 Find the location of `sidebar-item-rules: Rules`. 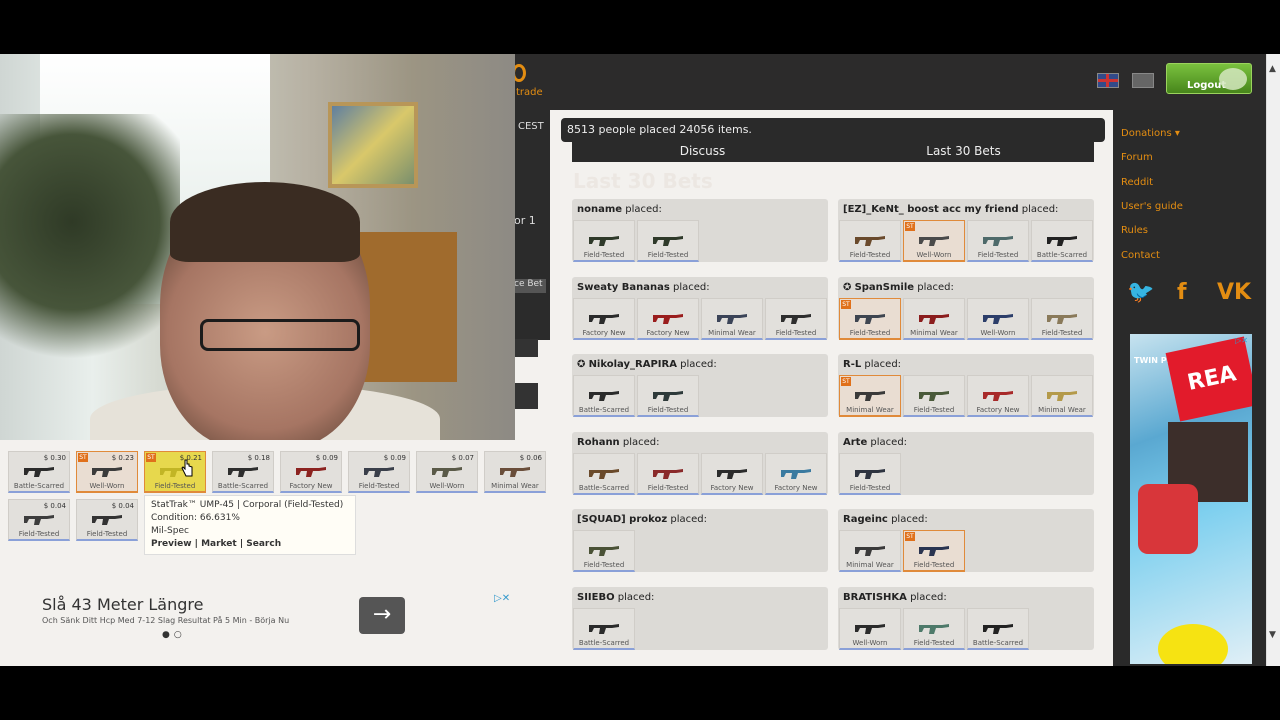

sidebar-item-rules: Rules is located at coordinates (1134, 230).